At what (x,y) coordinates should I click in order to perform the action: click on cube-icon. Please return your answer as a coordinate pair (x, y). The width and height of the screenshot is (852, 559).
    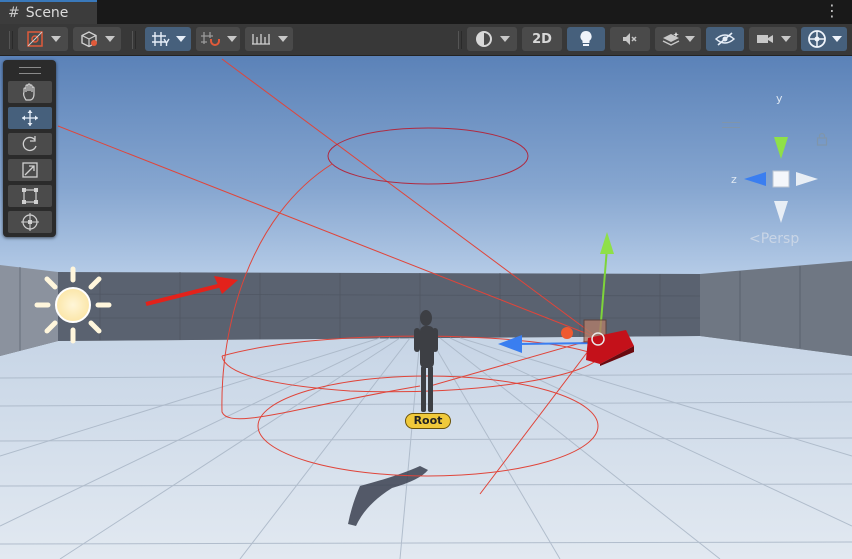
    Looking at the image, I should click on (89, 39).